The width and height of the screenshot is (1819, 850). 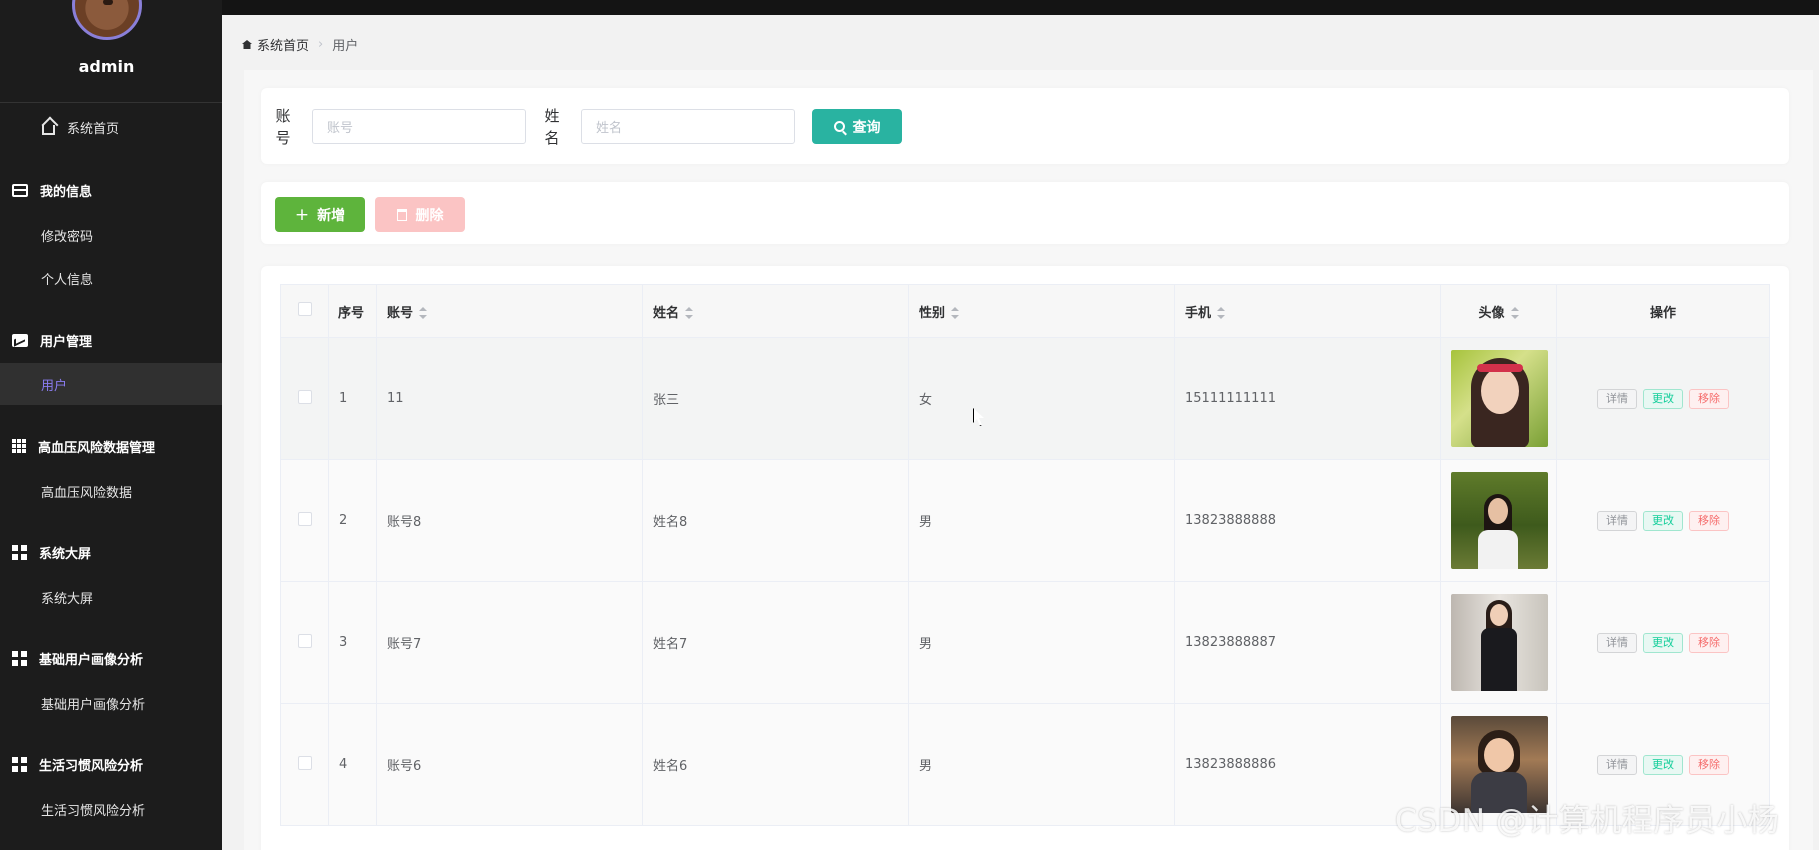 What do you see at coordinates (20, 190) in the screenshot?
I see `card-icon` at bounding box center [20, 190].